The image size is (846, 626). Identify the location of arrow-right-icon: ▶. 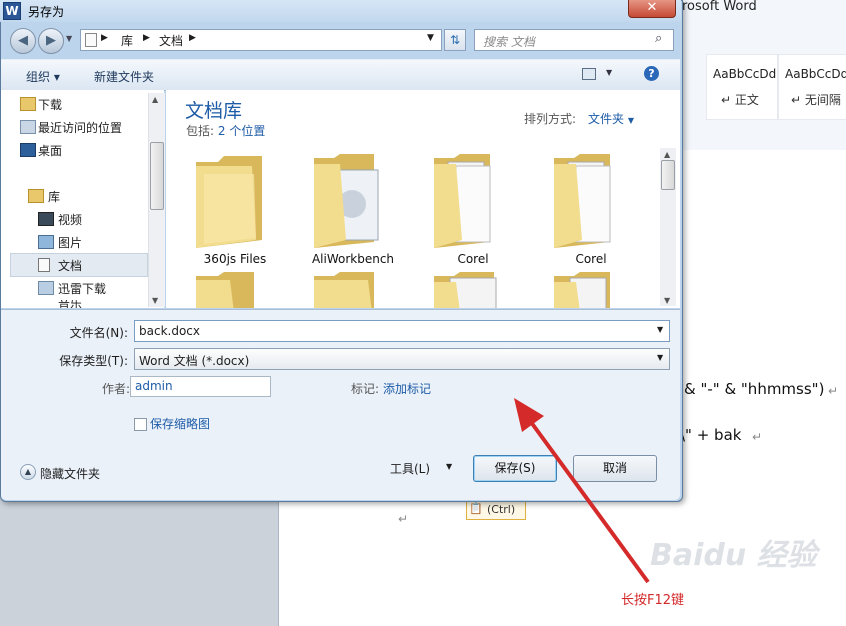
(51, 40).